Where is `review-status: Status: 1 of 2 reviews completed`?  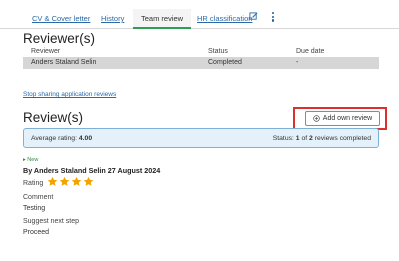
review-status: Status: 1 of 2 reviews completed is located at coordinates (322, 138).